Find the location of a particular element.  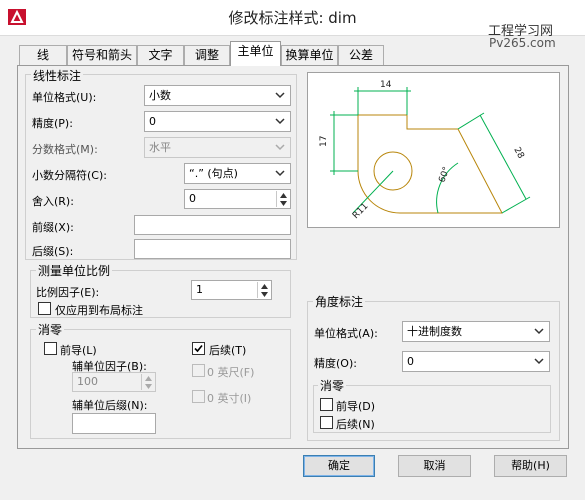

scale-factor-value: 1 is located at coordinates (199, 289).